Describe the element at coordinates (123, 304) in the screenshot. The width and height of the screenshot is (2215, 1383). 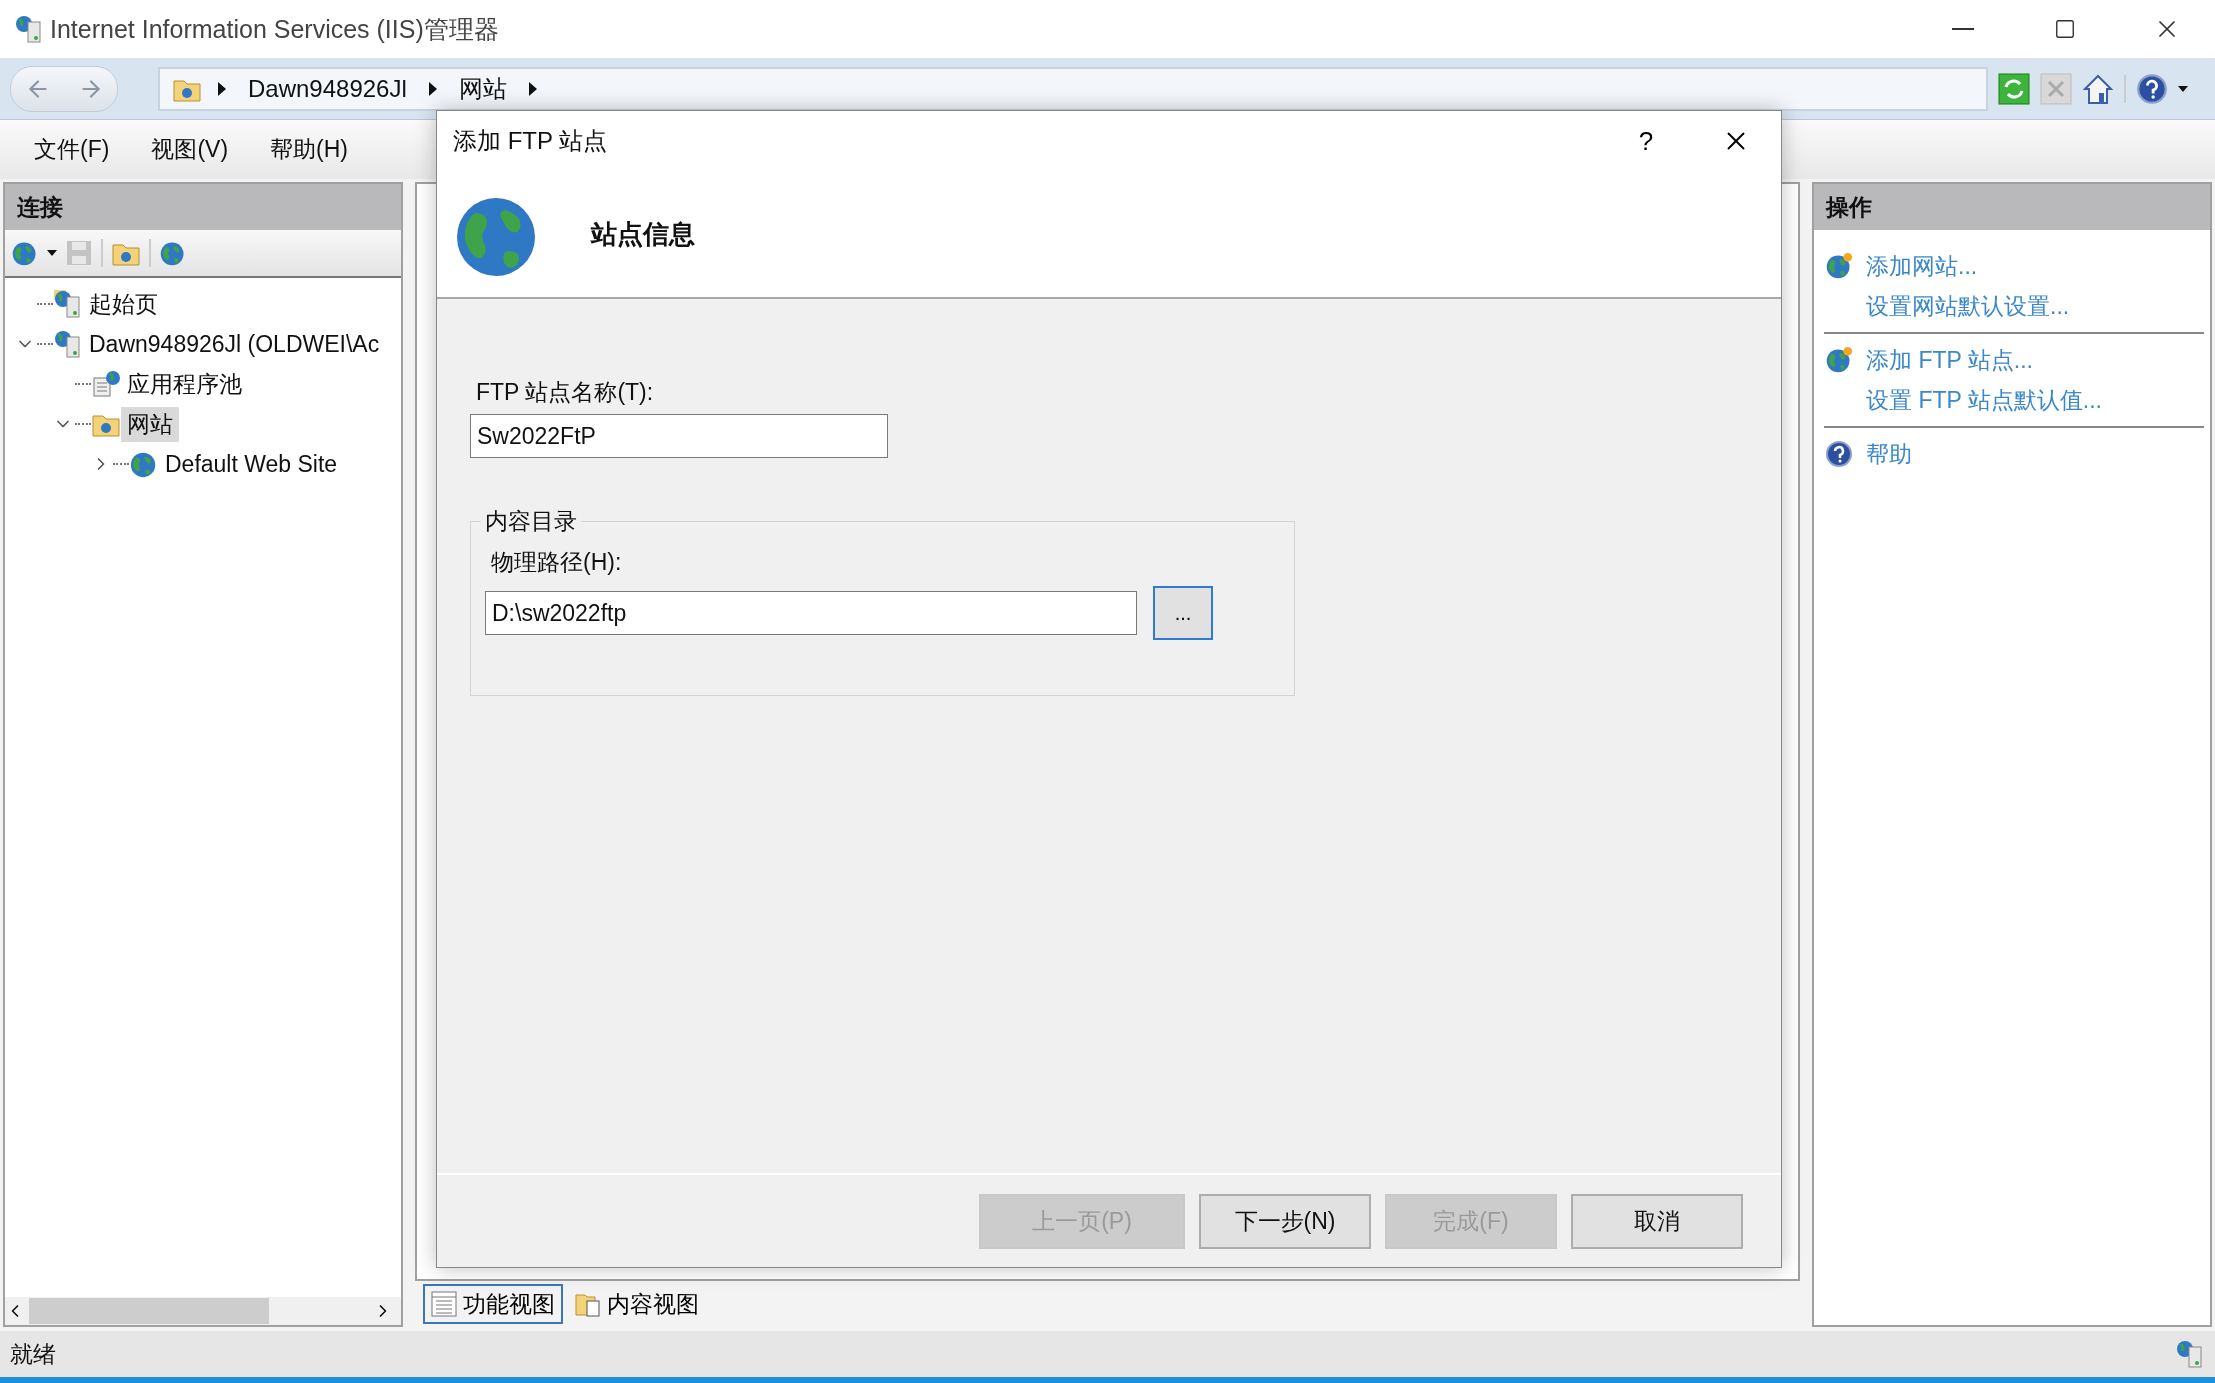
I see `tree-item: 起始页` at that location.